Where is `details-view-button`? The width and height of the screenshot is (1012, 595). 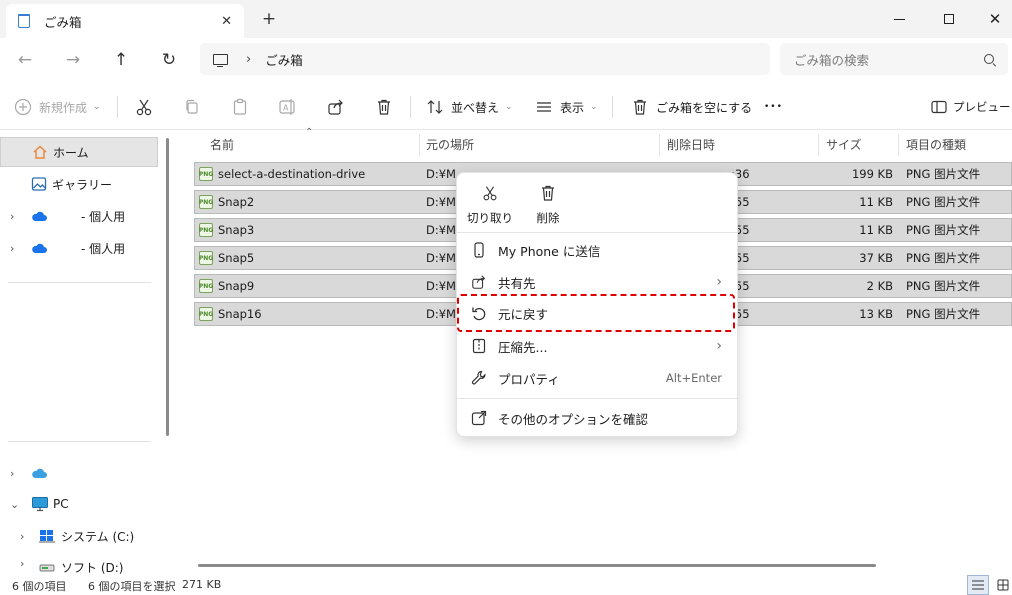 details-view-button is located at coordinates (978, 585).